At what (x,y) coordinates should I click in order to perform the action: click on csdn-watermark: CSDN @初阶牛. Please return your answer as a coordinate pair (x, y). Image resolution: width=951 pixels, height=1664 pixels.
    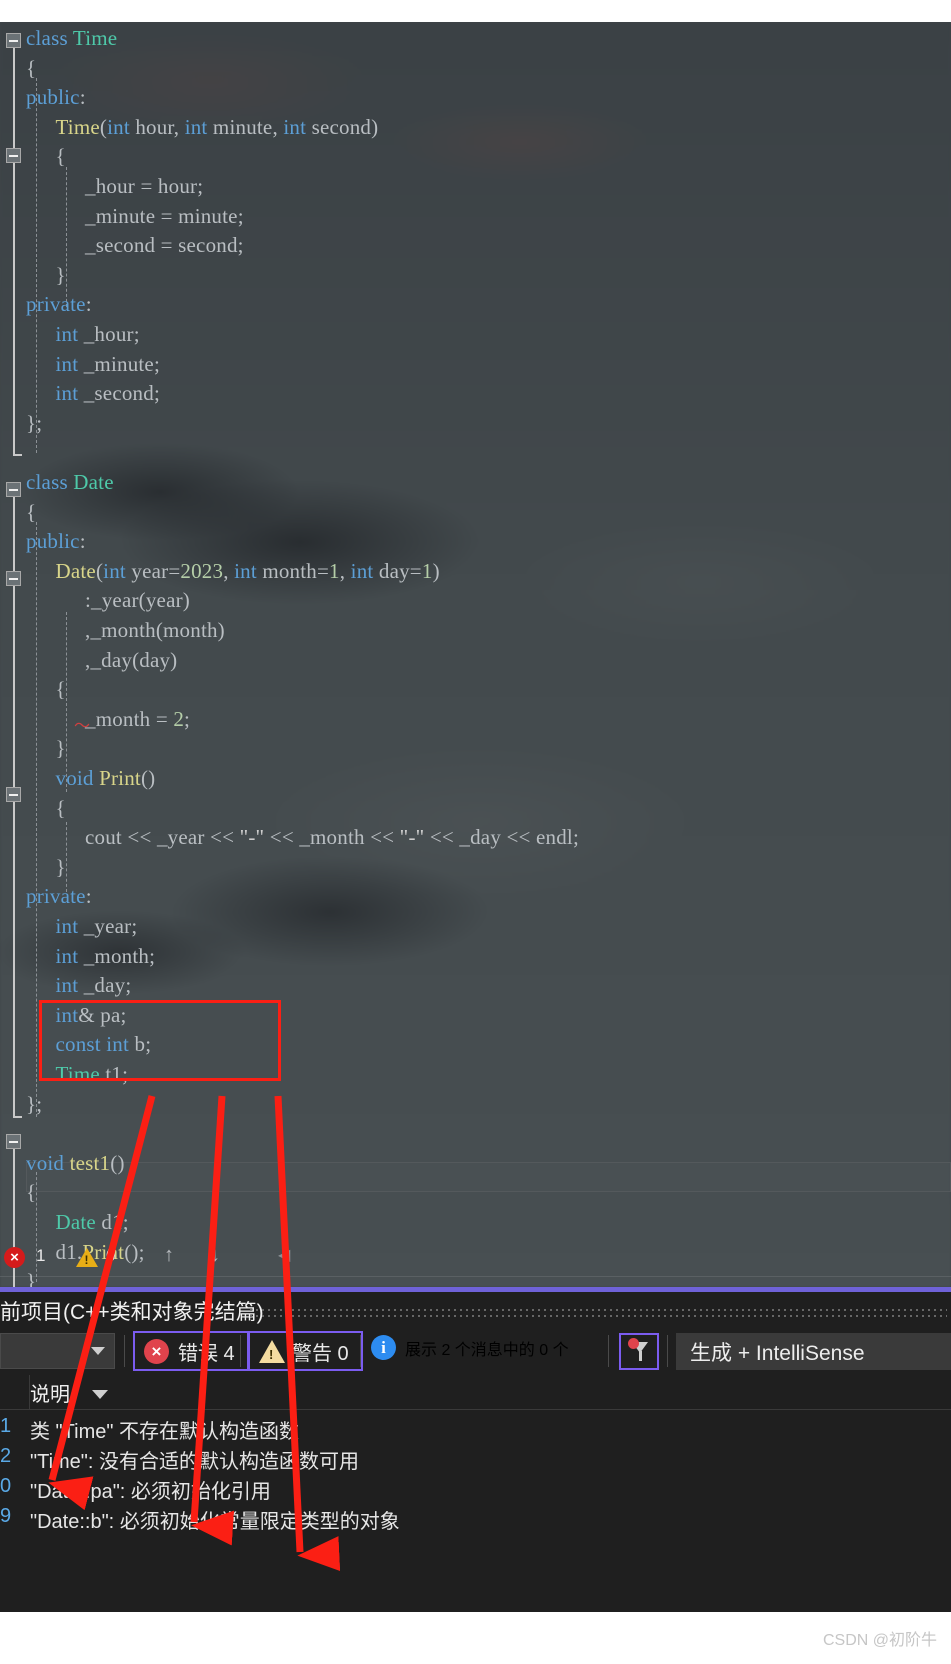
    Looking at the image, I should click on (879, 1640).